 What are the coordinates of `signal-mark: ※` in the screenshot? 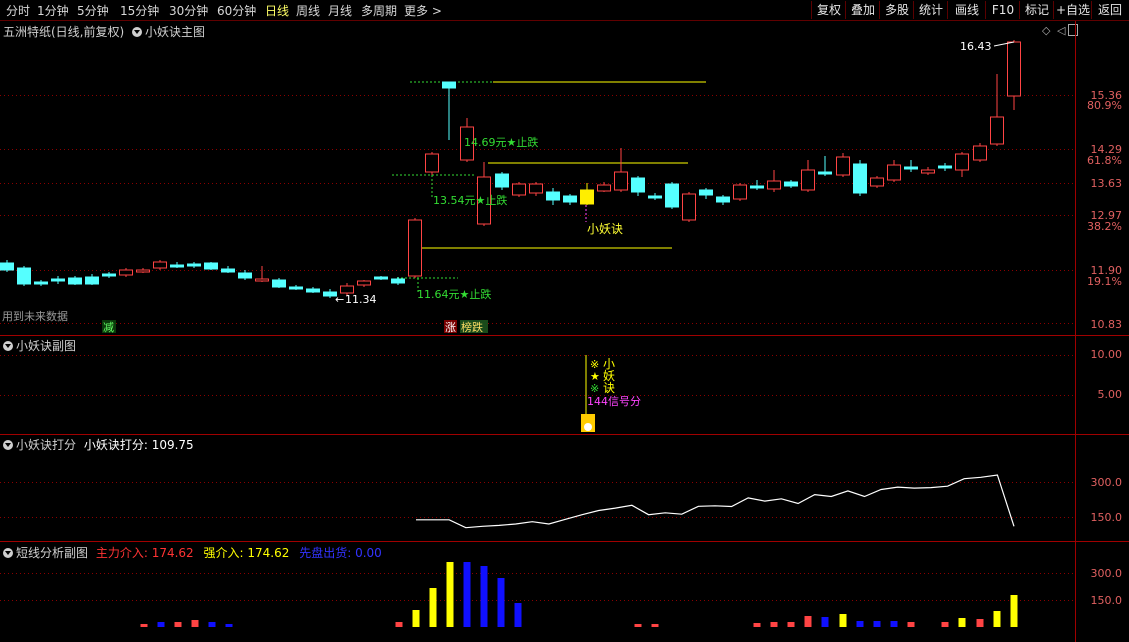 It's located at (594, 388).